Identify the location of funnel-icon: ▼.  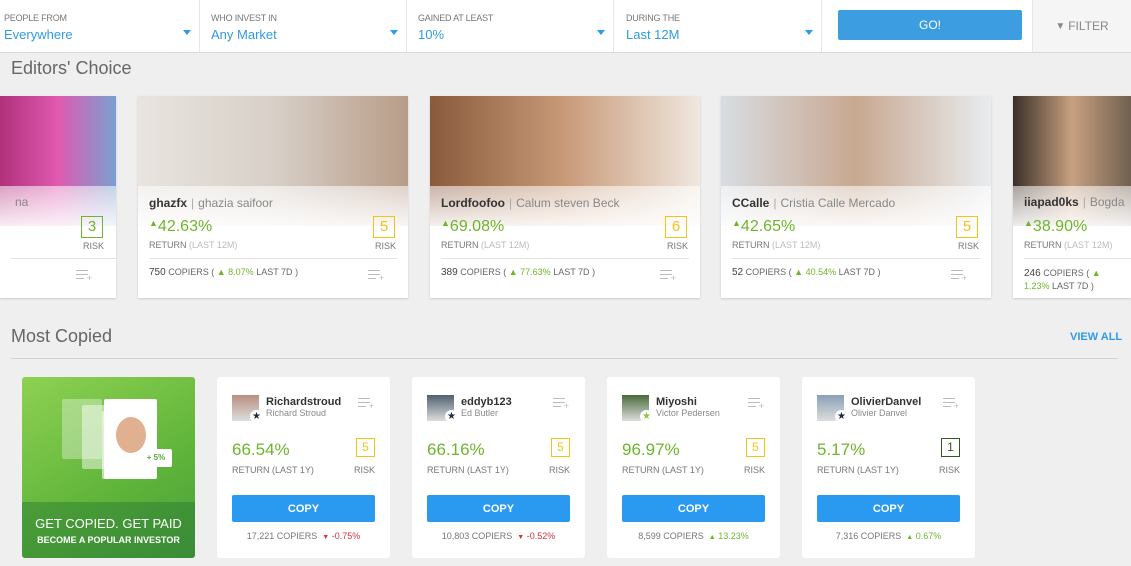
(1060, 26).